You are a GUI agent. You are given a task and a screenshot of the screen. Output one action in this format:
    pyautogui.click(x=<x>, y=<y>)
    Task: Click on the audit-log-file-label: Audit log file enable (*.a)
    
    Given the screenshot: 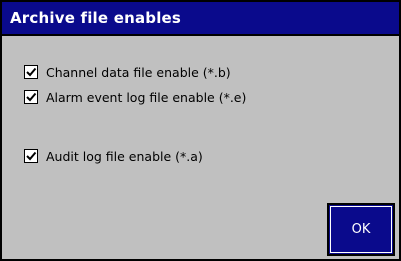 What is the action you would take?
    pyautogui.click(x=124, y=156)
    